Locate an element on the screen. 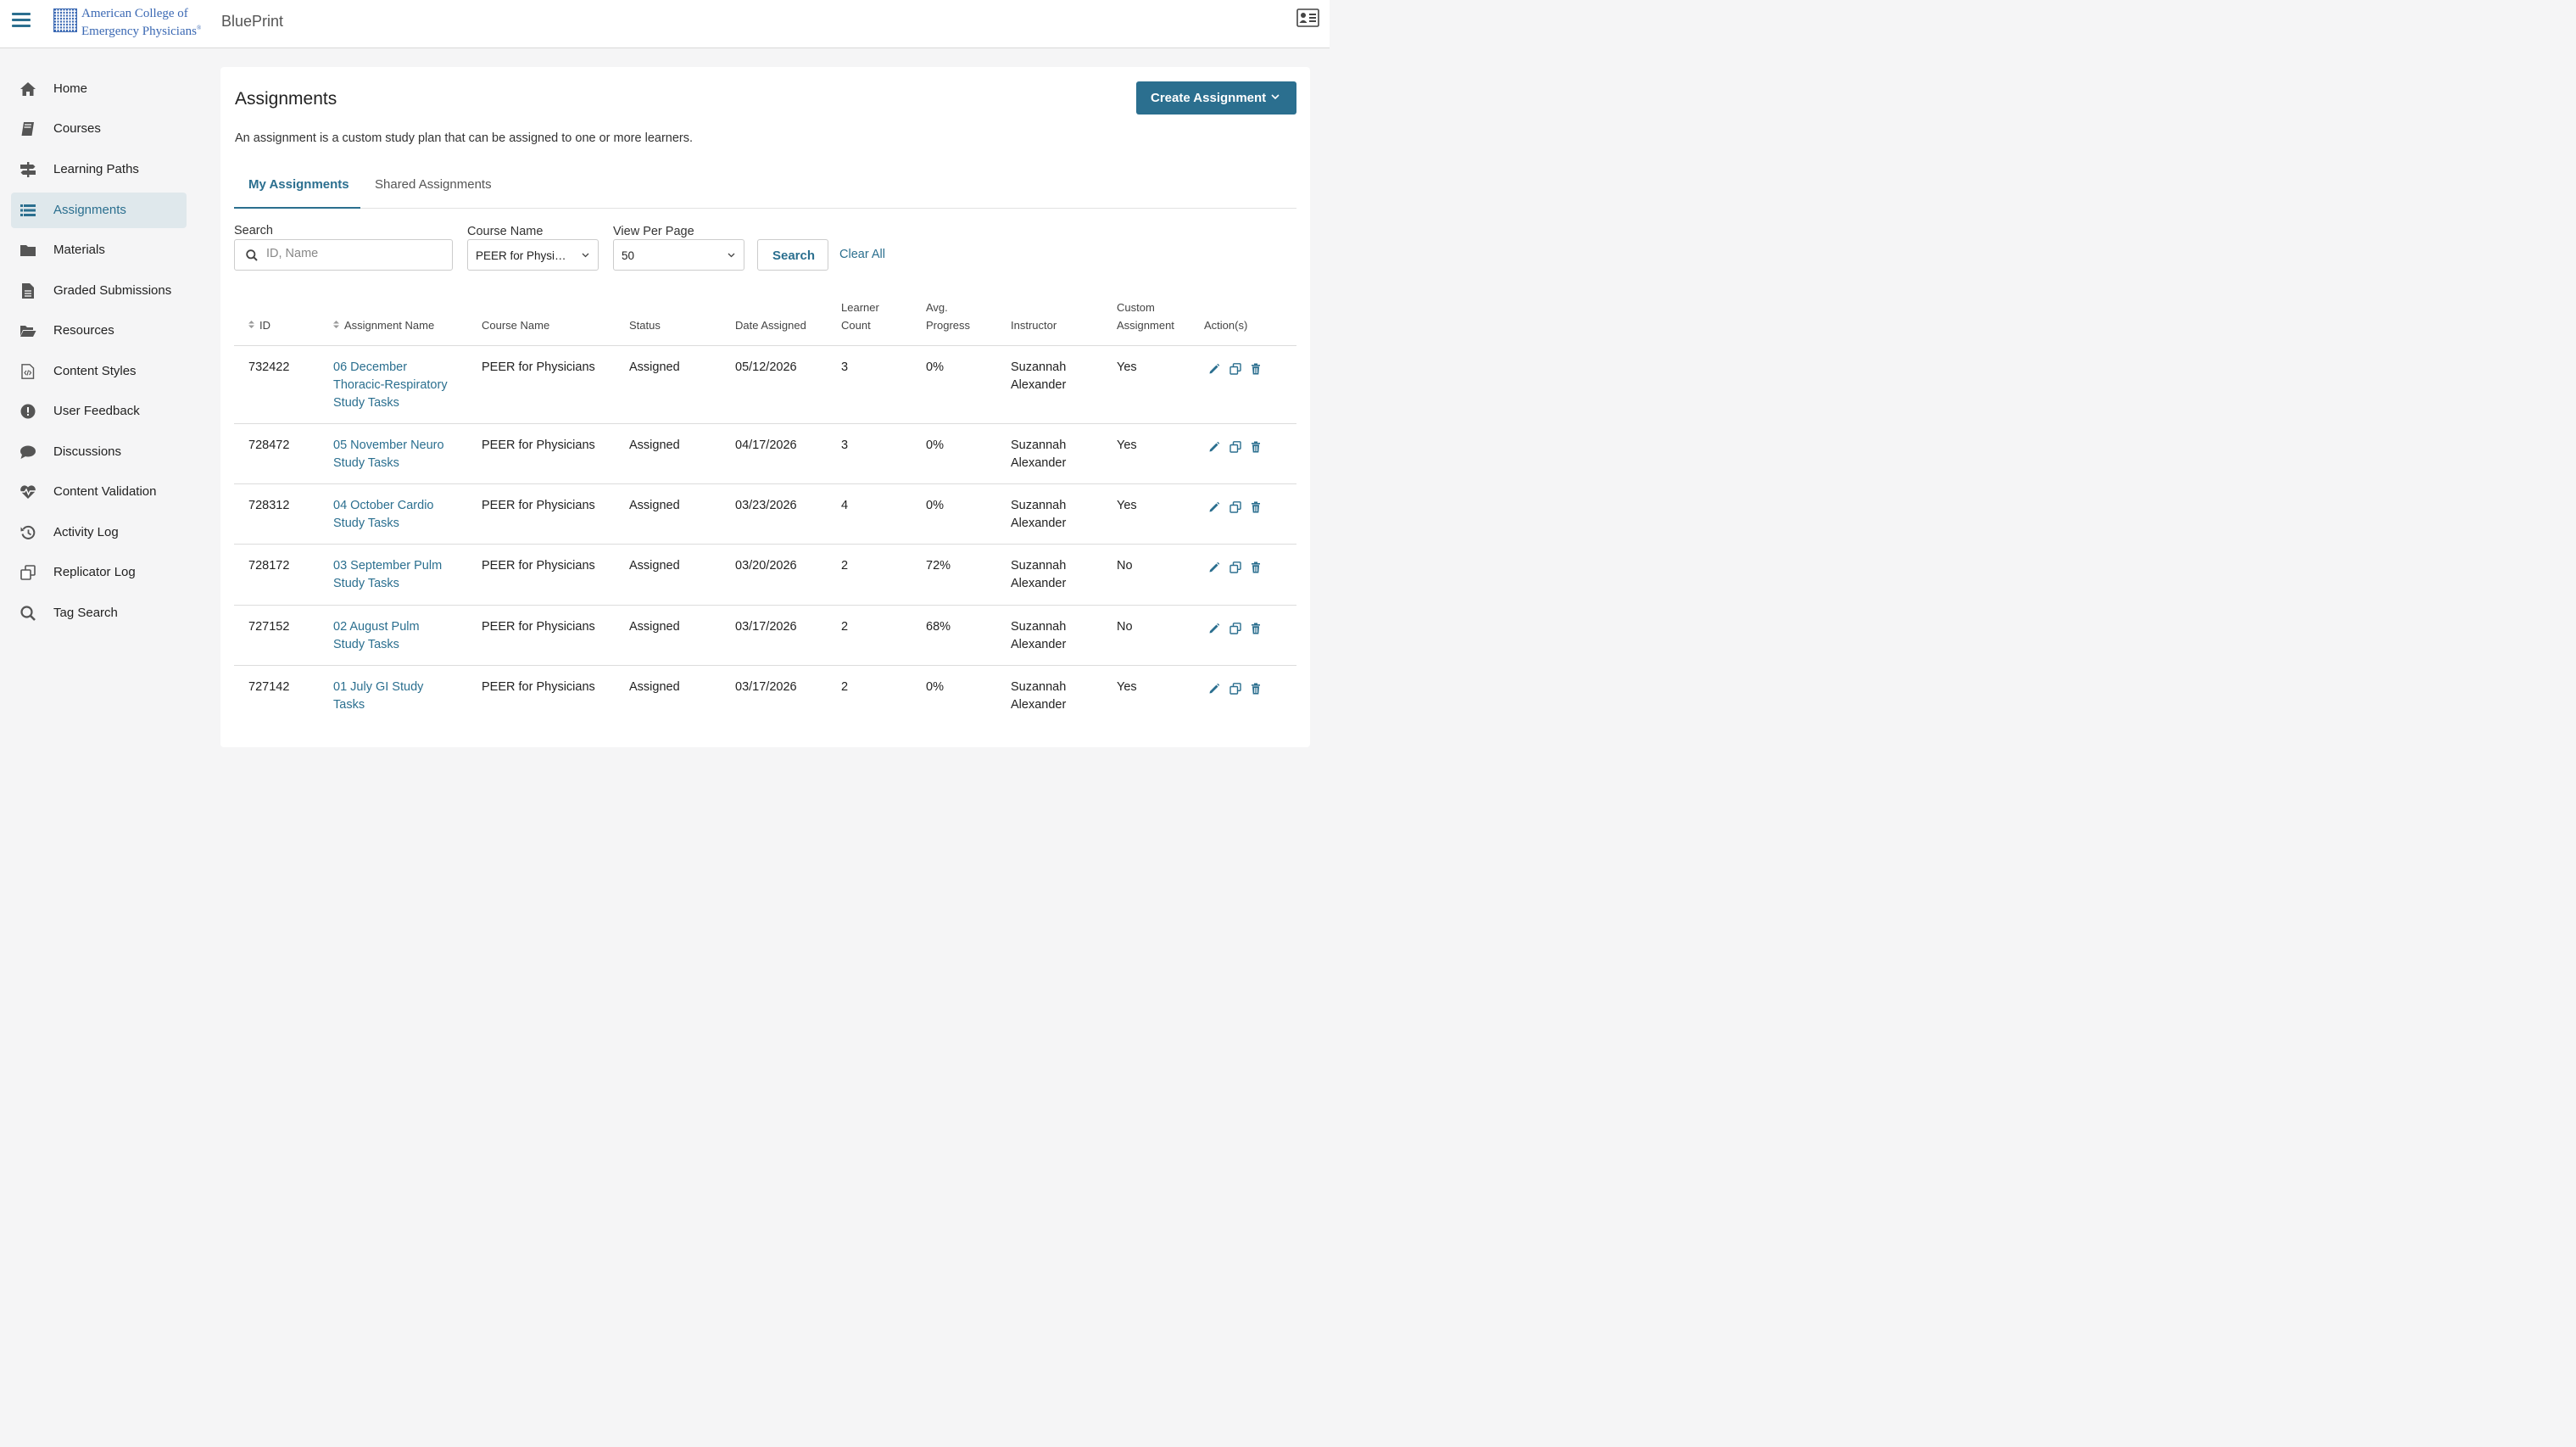  sidebar-item-graded-submissions: Graded Submissions is located at coordinates (99, 291).